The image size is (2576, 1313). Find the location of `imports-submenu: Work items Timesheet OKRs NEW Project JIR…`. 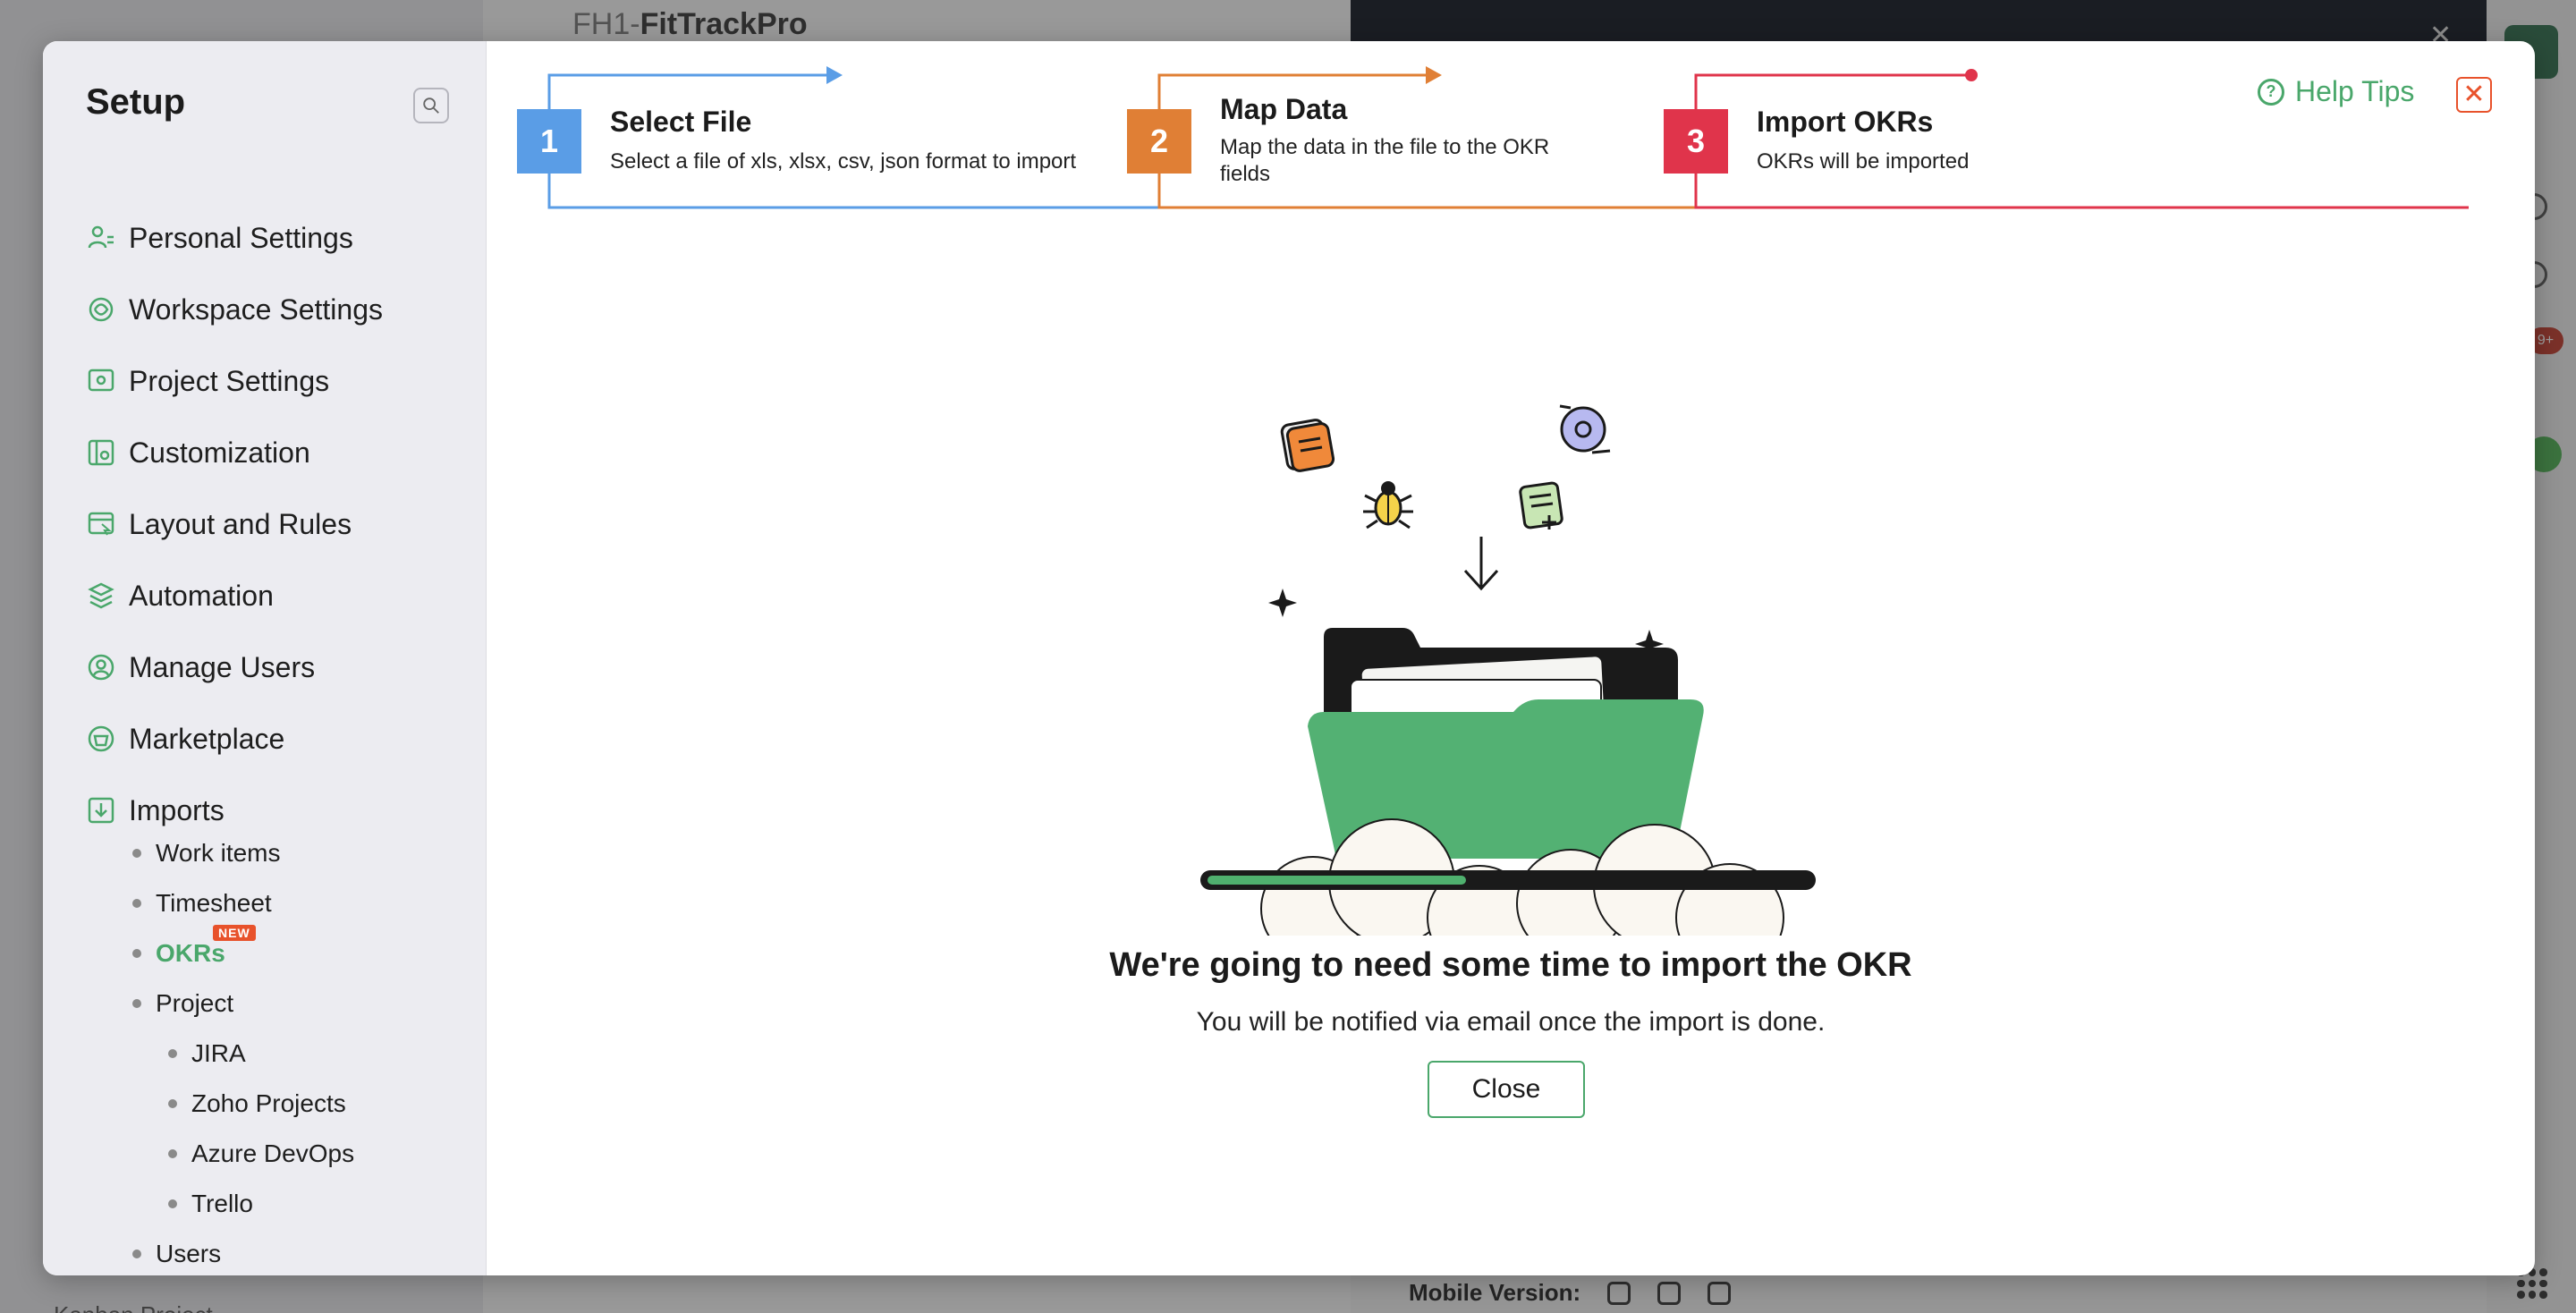

imports-submenu: Work items Timesheet OKRs NEW Project JIR… is located at coordinates (243, 1051).